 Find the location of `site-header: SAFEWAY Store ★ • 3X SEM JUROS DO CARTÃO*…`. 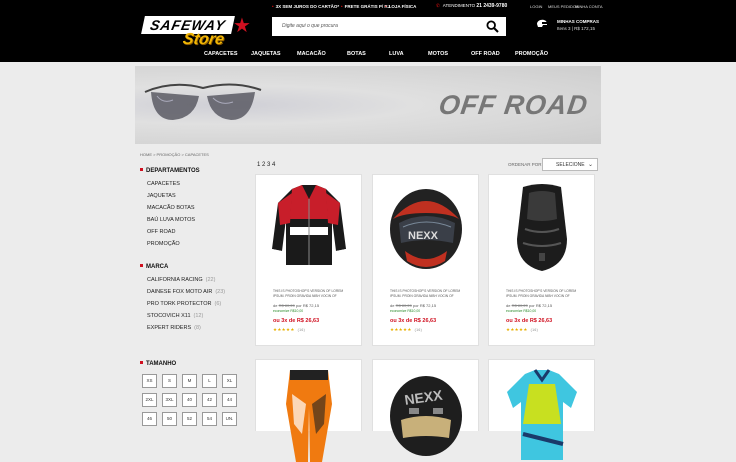

site-header: SAFEWAY Store ★ • 3X SEM JUROS DO CARTÃO*… is located at coordinates (368, 31).